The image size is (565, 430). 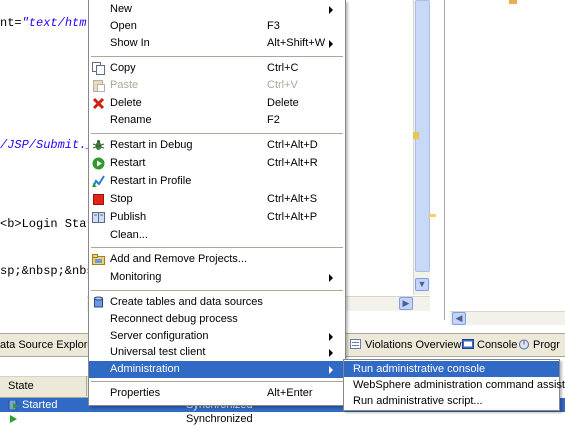 What do you see at coordinates (217, 217) in the screenshot?
I see `menu-item-publish: Publish Ctrl+Alt+P` at bounding box center [217, 217].